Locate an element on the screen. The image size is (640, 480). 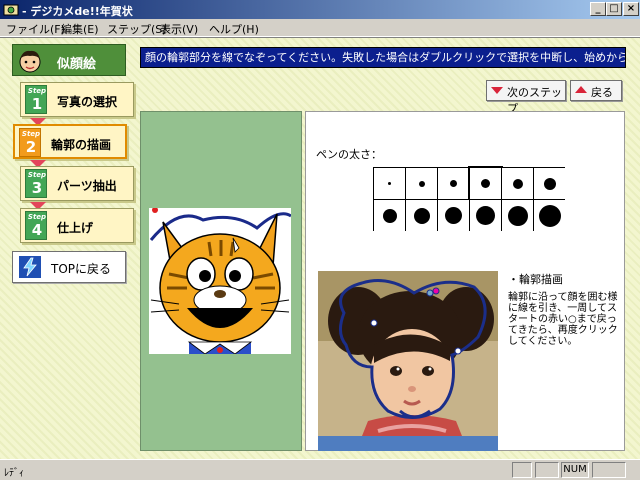
window-title: - デジカメde!!年賀状 is located at coordinates (77, 11).